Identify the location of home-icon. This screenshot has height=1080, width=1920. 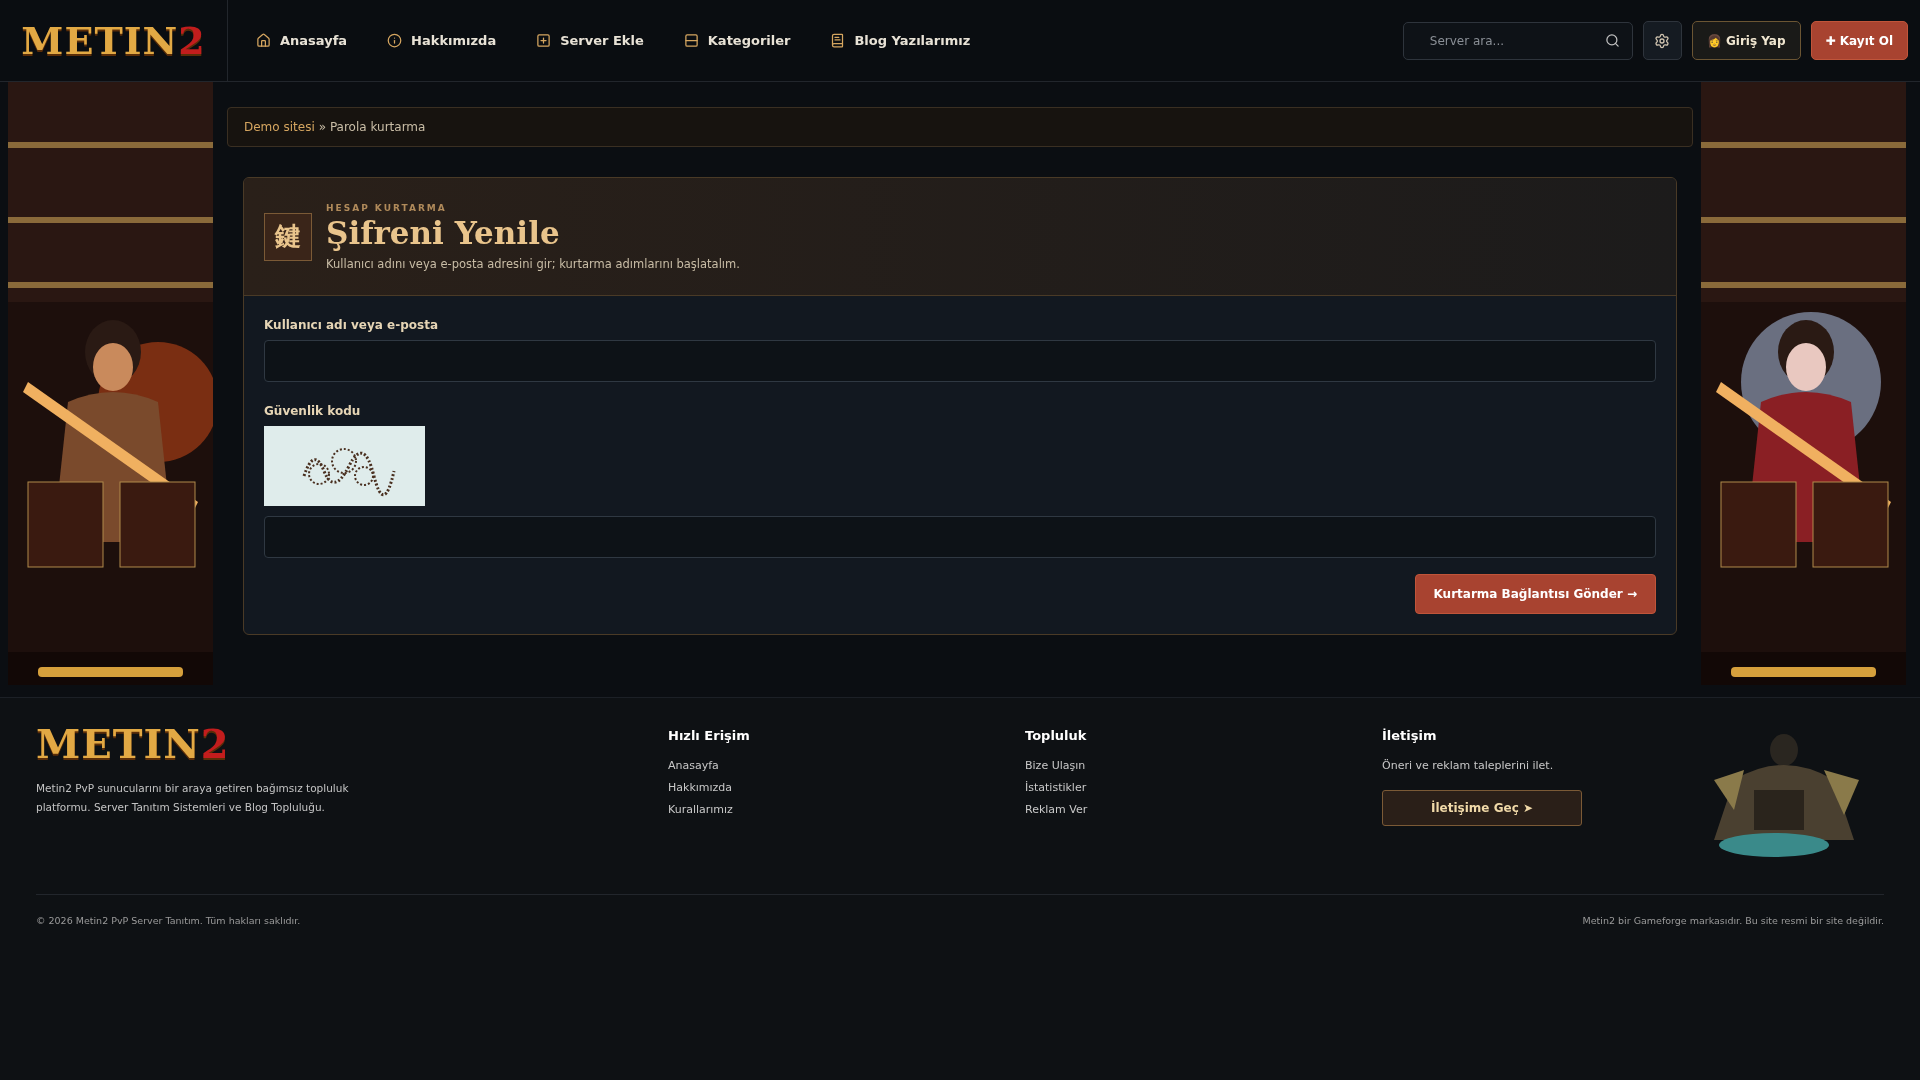
(263, 40).